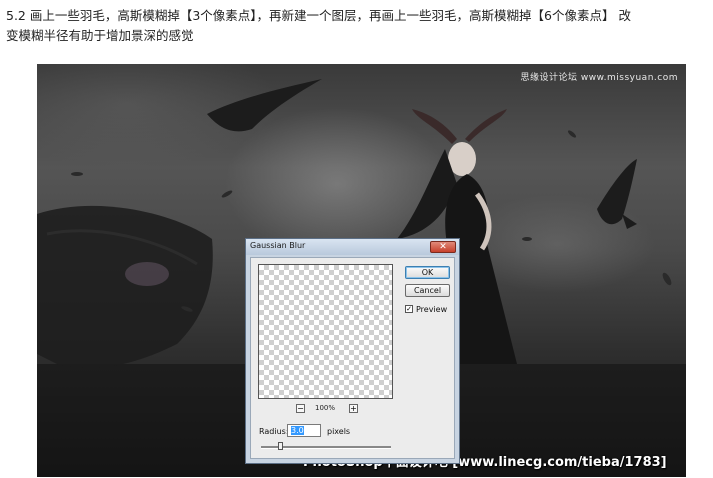 The height and width of the screenshot is (478, 713). Describe the element at coordinates (274, 431) in the screenshot. I see `radius-label: Radius:` at that location.